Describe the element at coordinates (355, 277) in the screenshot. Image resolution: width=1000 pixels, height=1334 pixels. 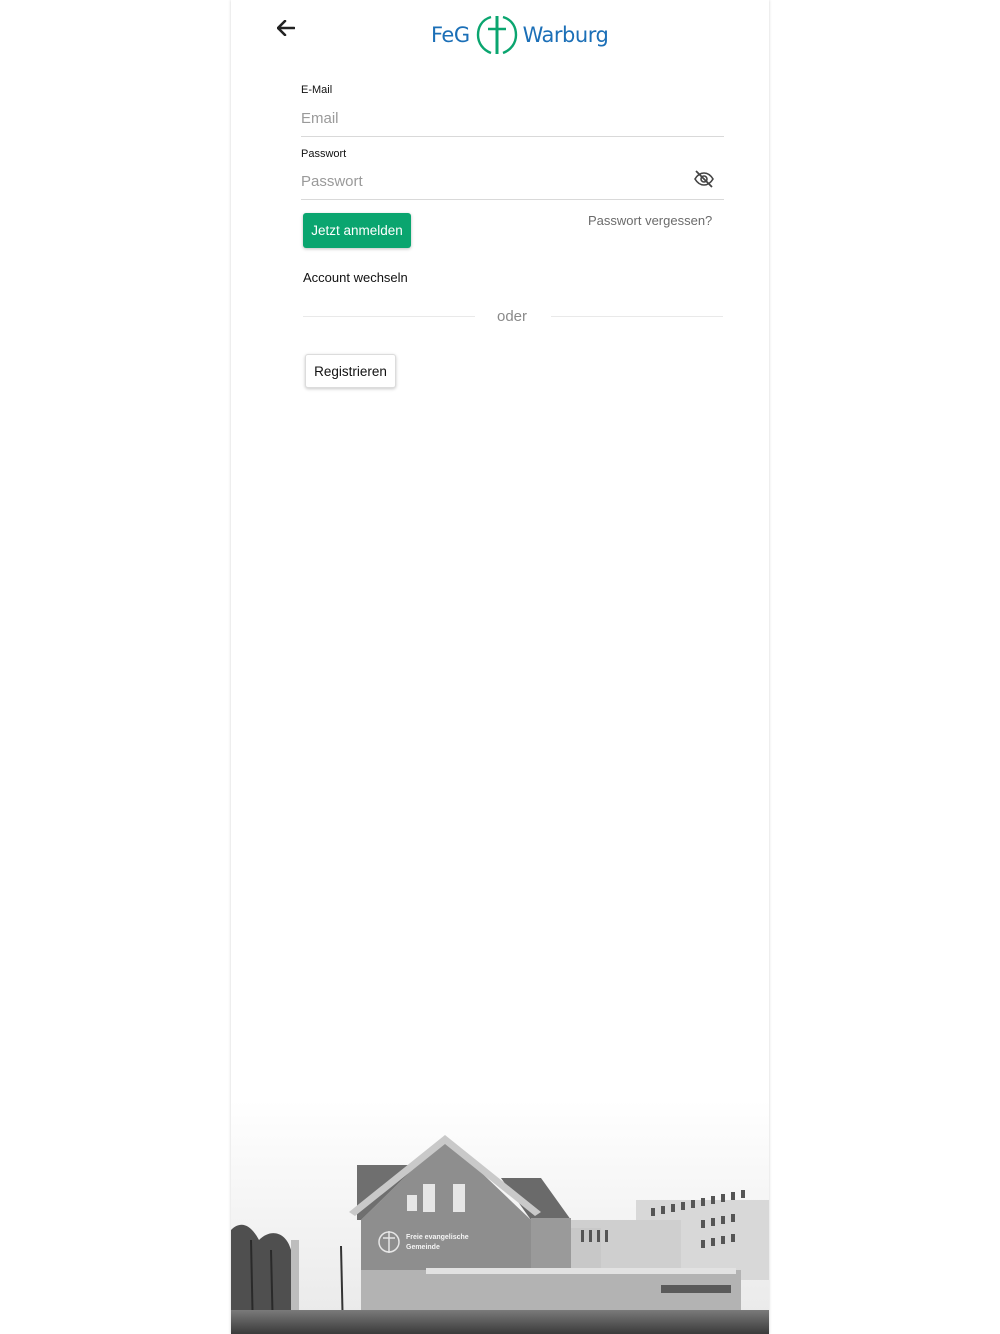
I see `switch-account-link: Account wechseln` at that location.